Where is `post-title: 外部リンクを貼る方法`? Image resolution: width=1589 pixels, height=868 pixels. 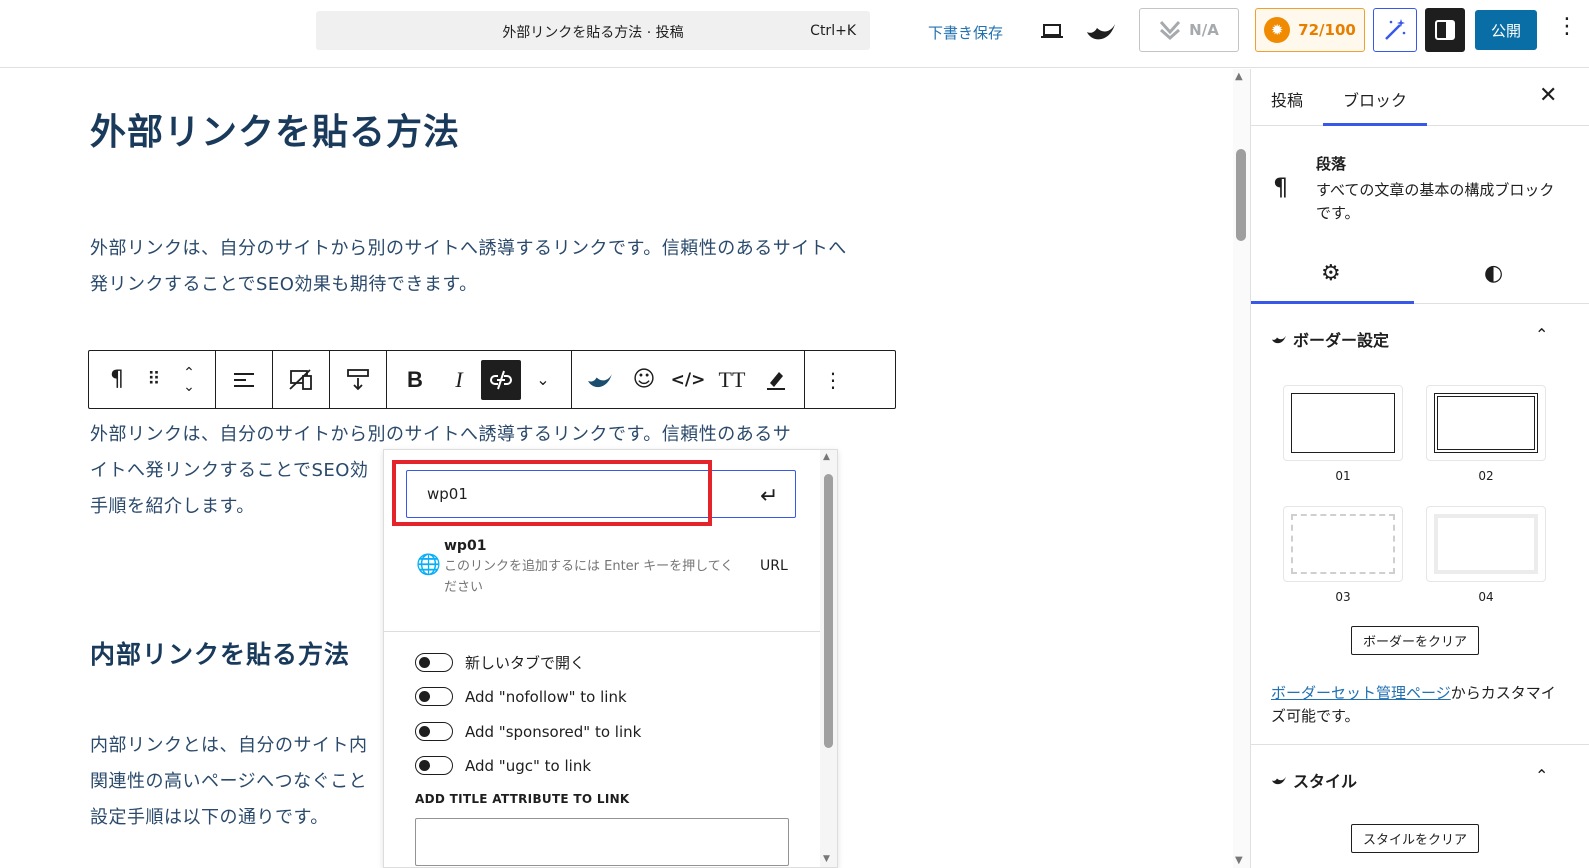
post-title: 外部リンクを貼る方法 is located at coordinates (275, 129).